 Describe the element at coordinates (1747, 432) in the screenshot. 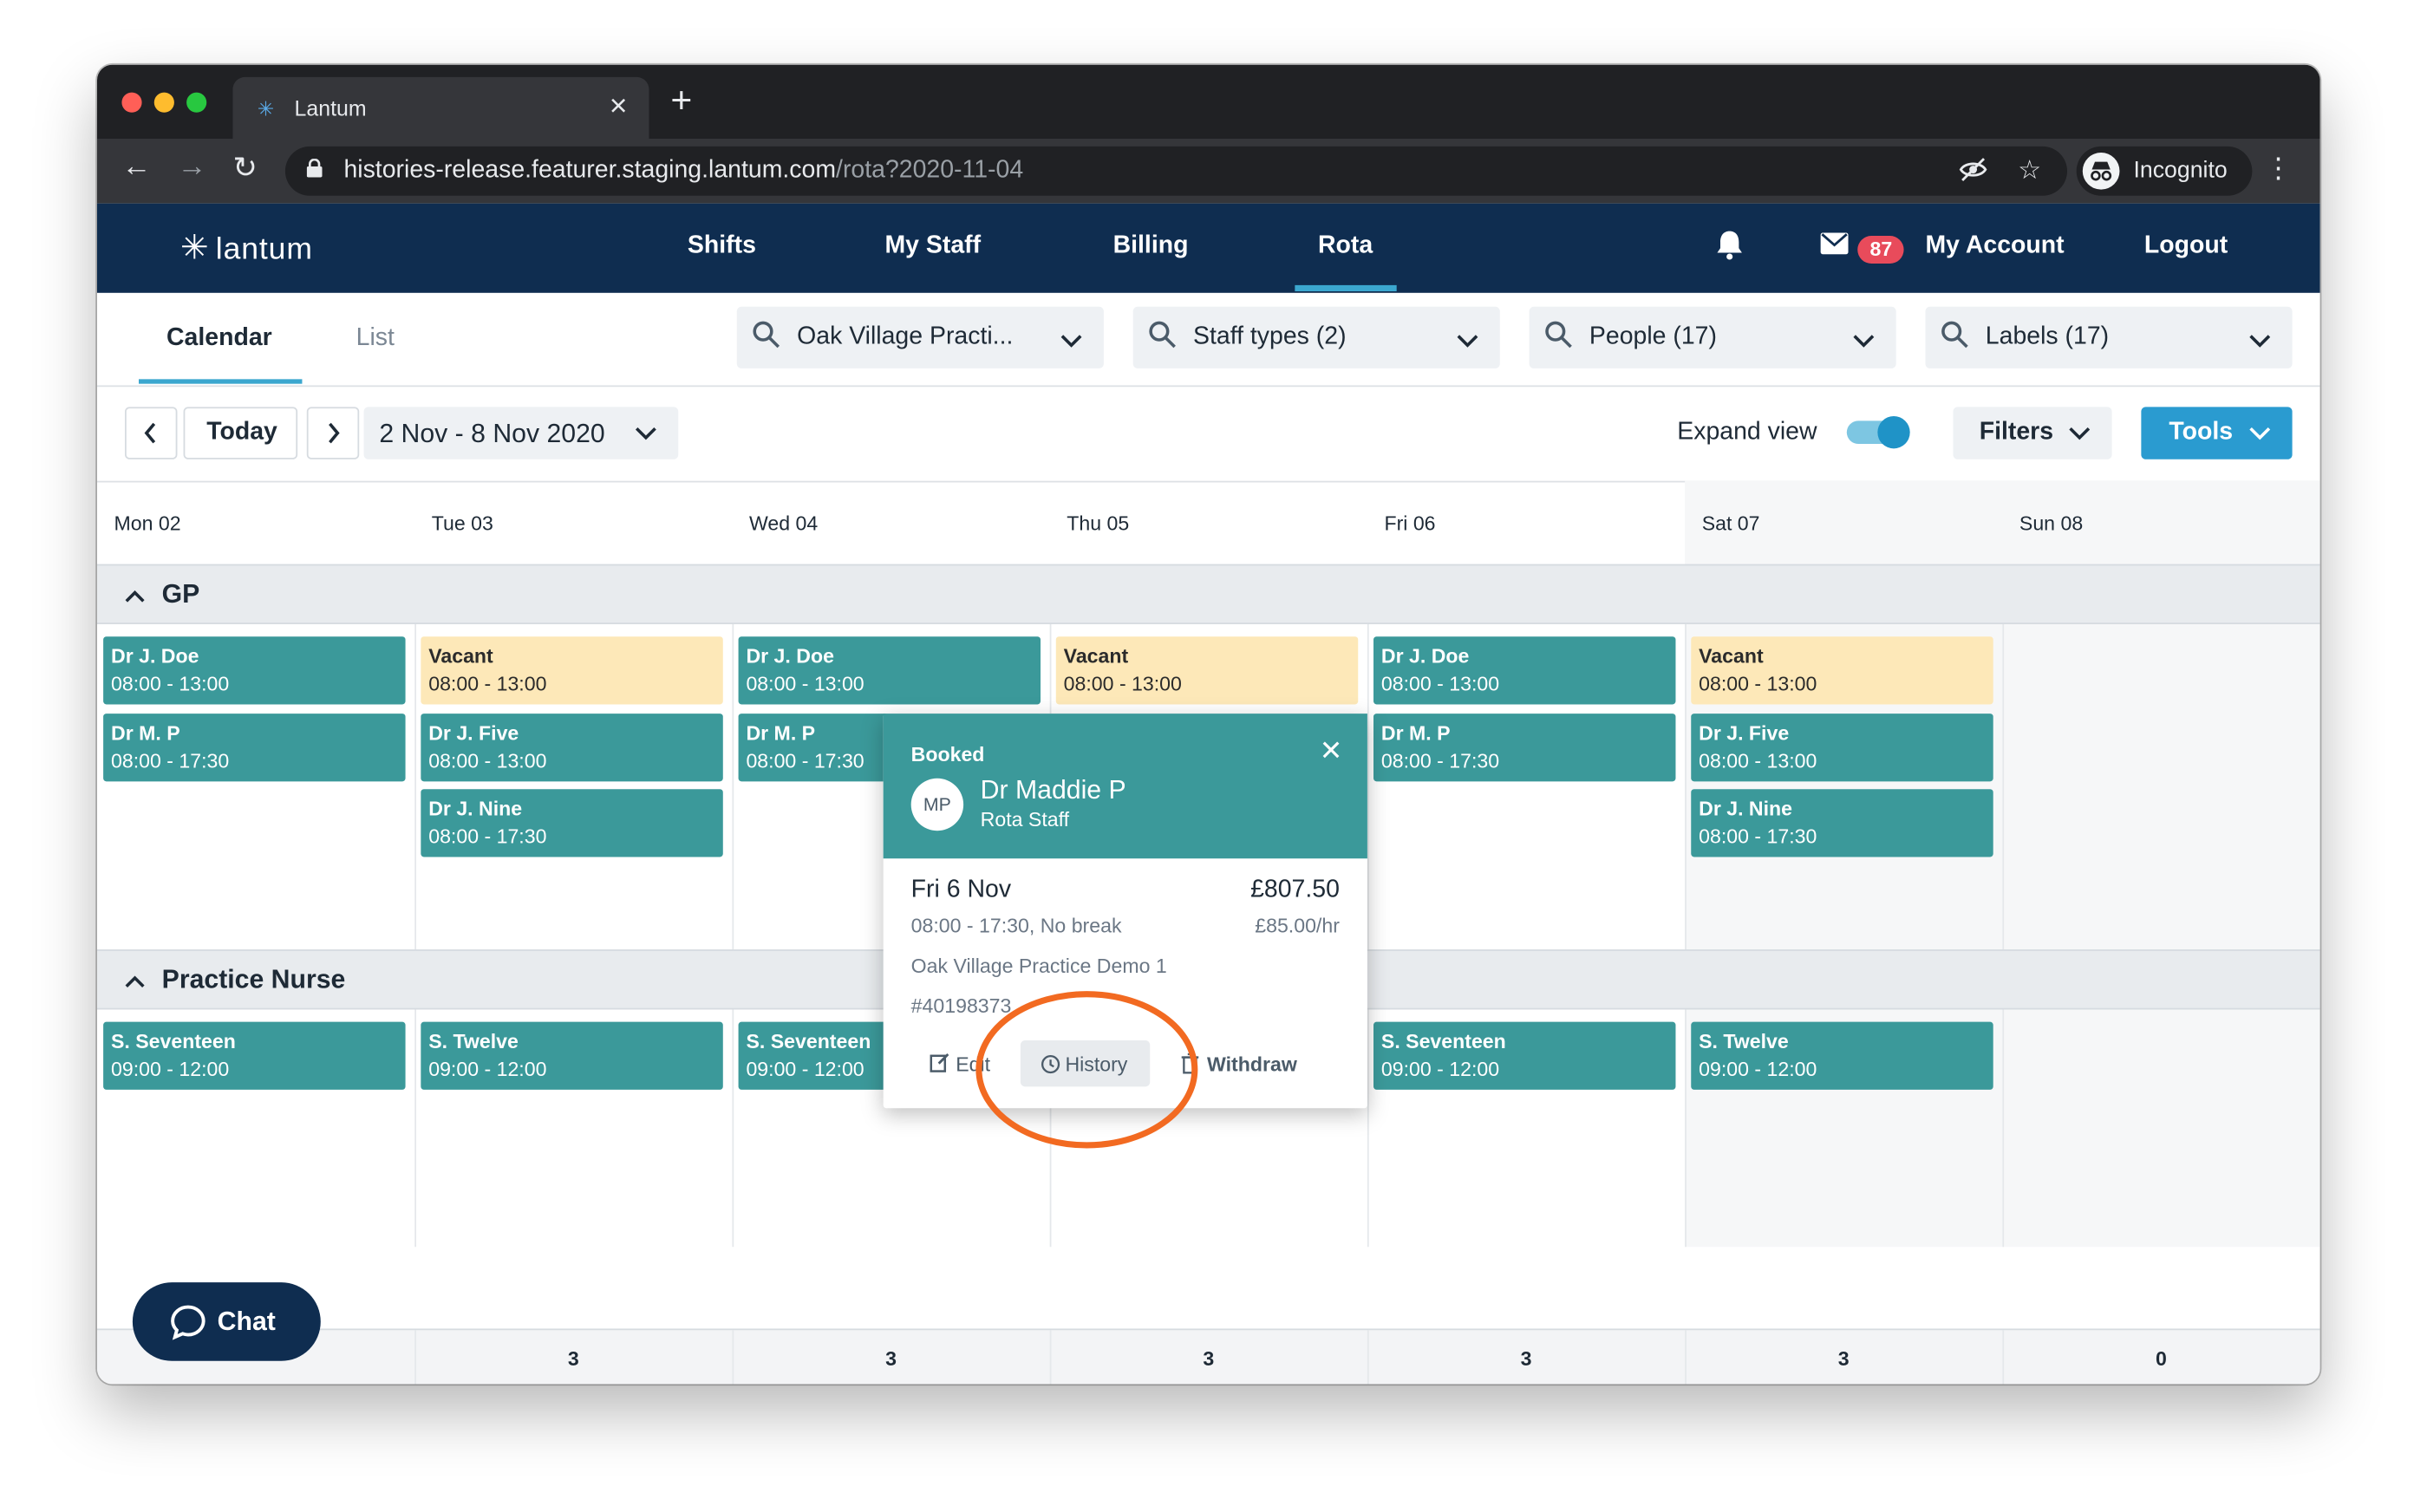

I see `expand-view-label: Expand view` at that location.